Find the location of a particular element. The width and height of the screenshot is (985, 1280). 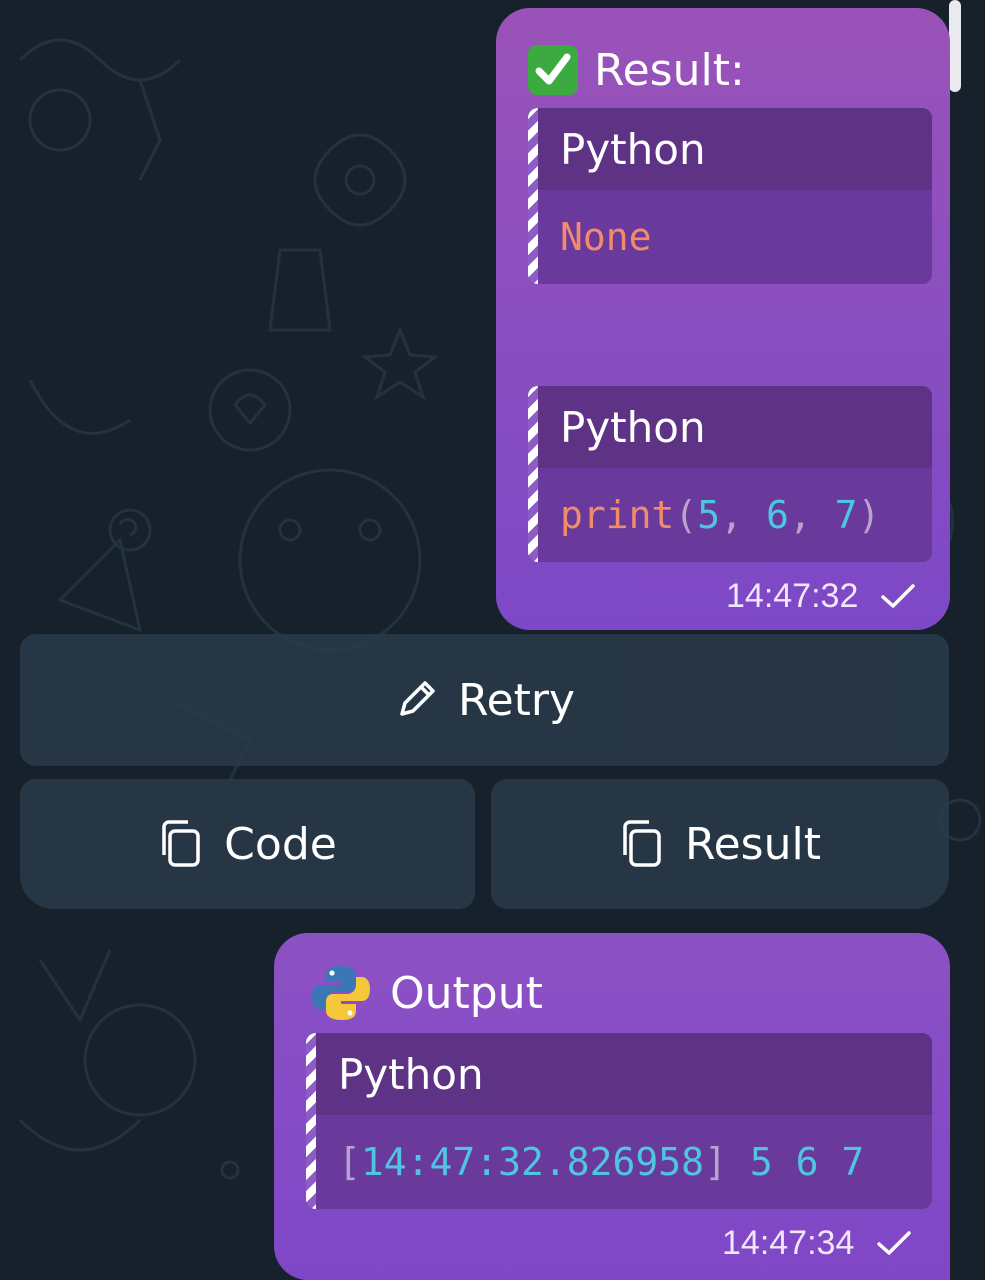

message-title-row: Output is located at coordinates (426, 993).